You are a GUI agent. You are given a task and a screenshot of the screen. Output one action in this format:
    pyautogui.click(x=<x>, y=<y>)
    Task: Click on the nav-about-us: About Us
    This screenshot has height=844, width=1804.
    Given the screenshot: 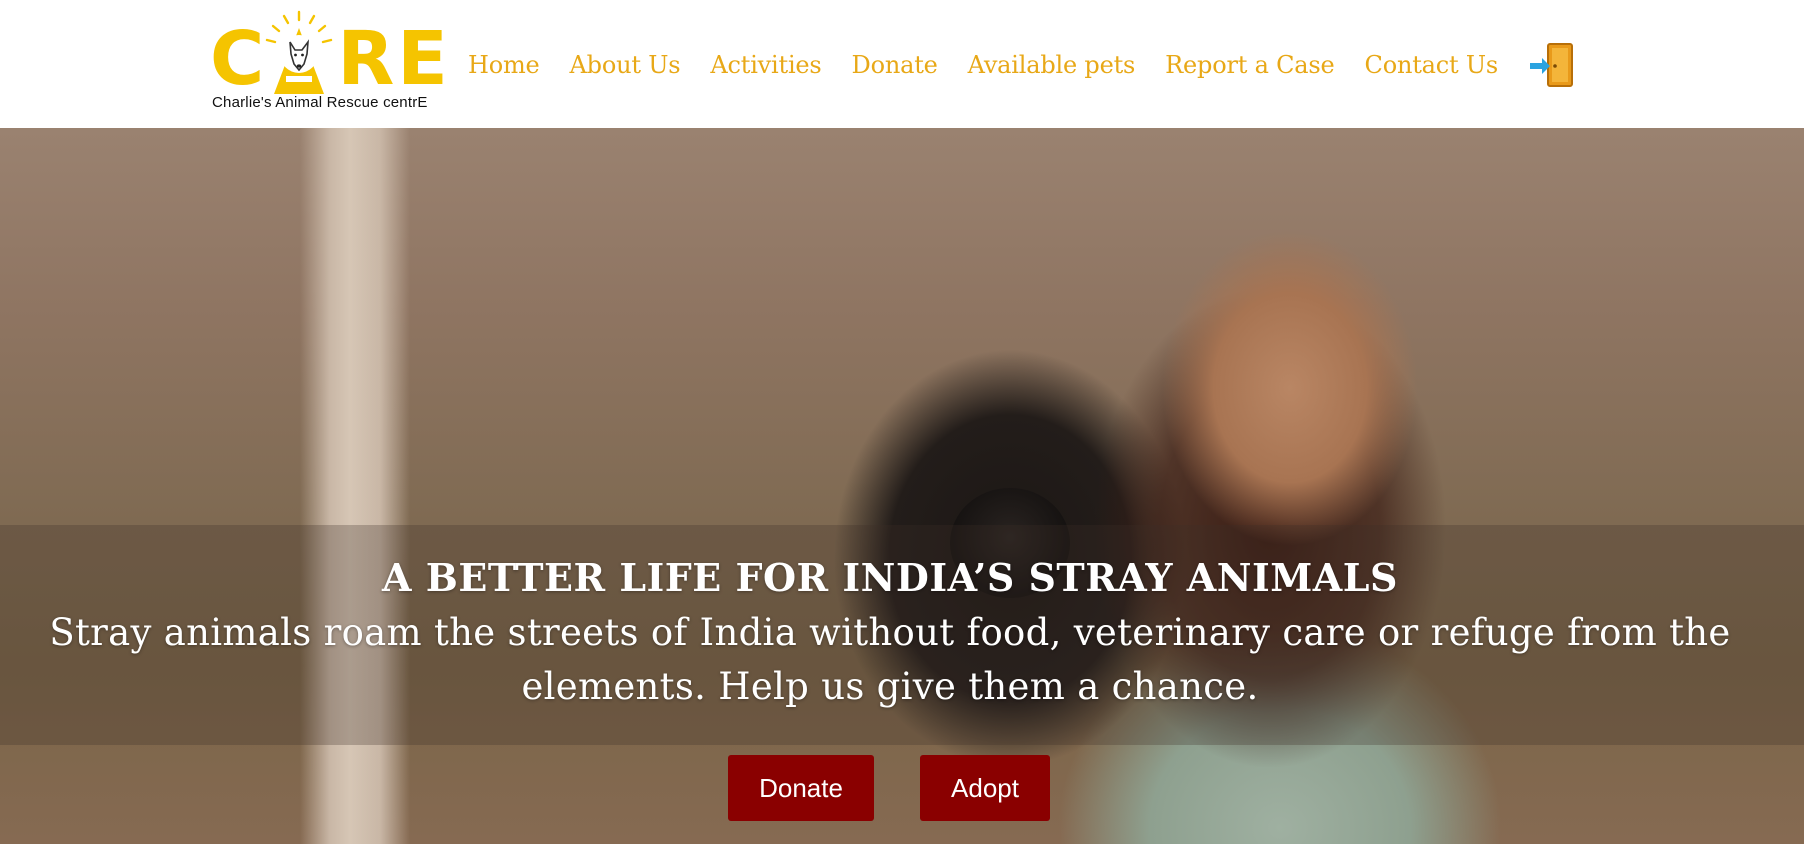 What is the action you would take?
    pyautogui.click(x=625, y=65)
    